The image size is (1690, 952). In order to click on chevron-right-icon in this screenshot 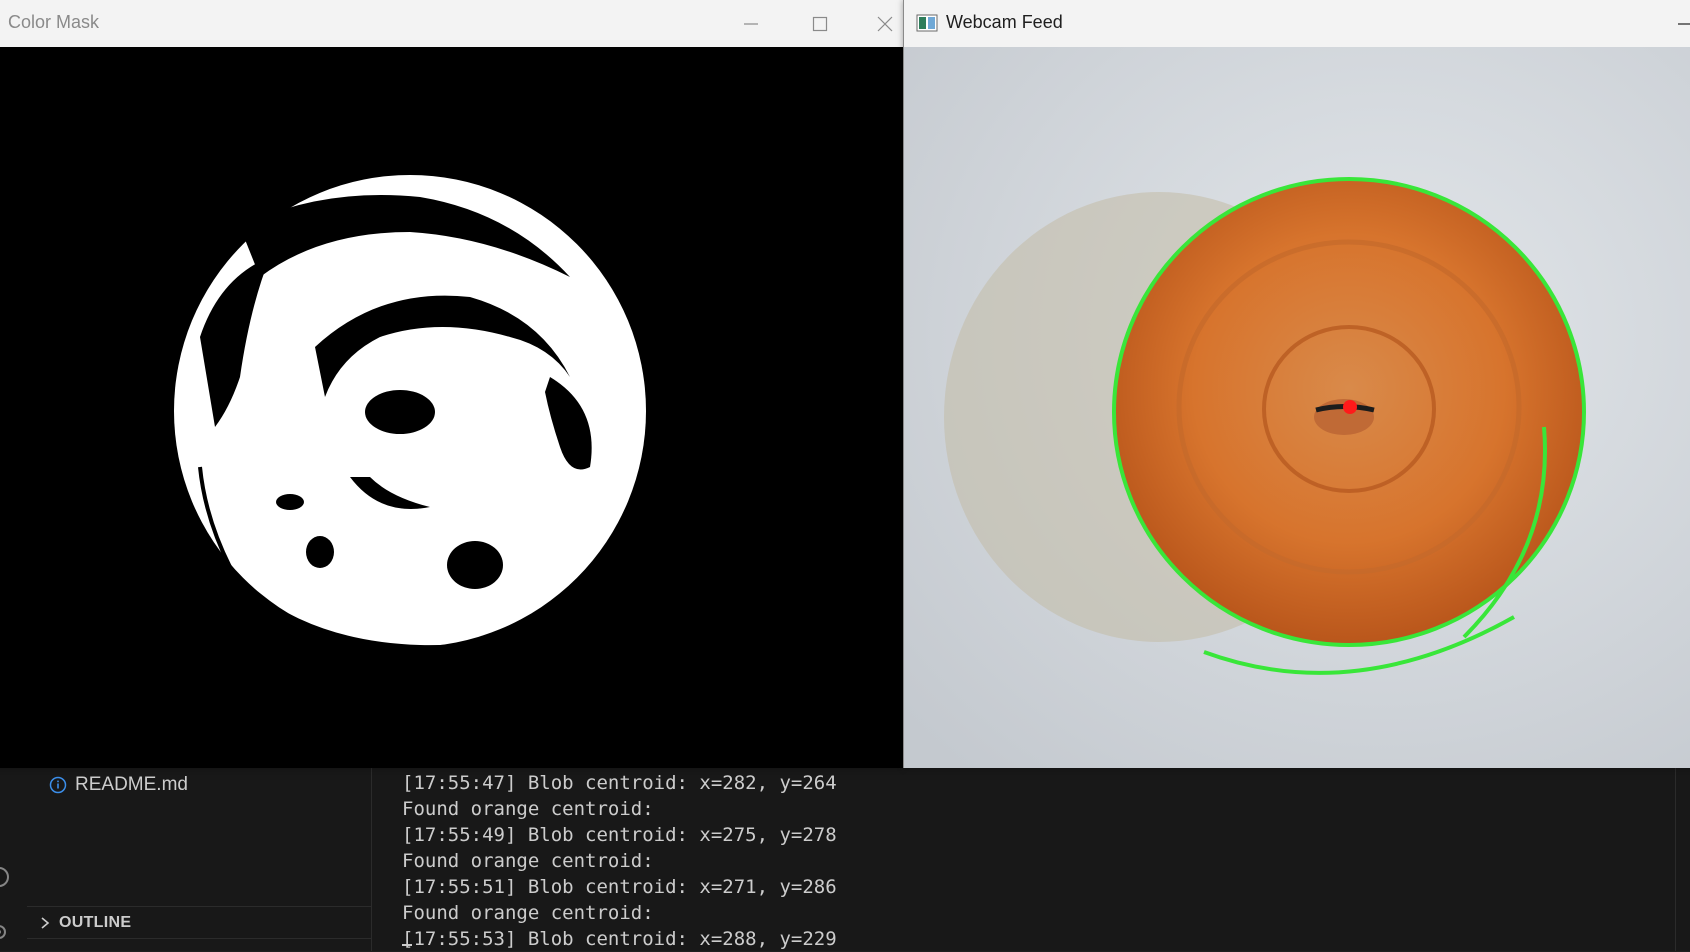, I will do `click(45, 923)`.